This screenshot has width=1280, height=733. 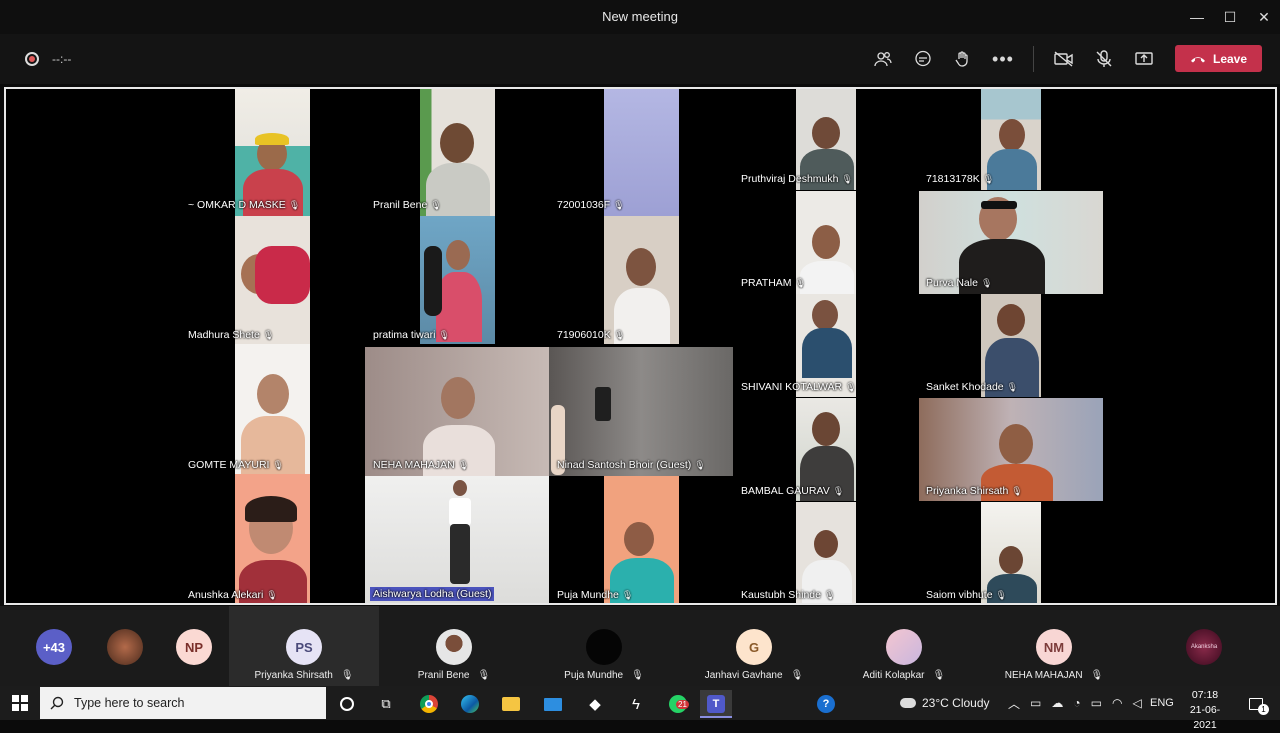 I want to click on tile-name-label: Aishwarya Lodha (Guest), so click(x=432, y=594).